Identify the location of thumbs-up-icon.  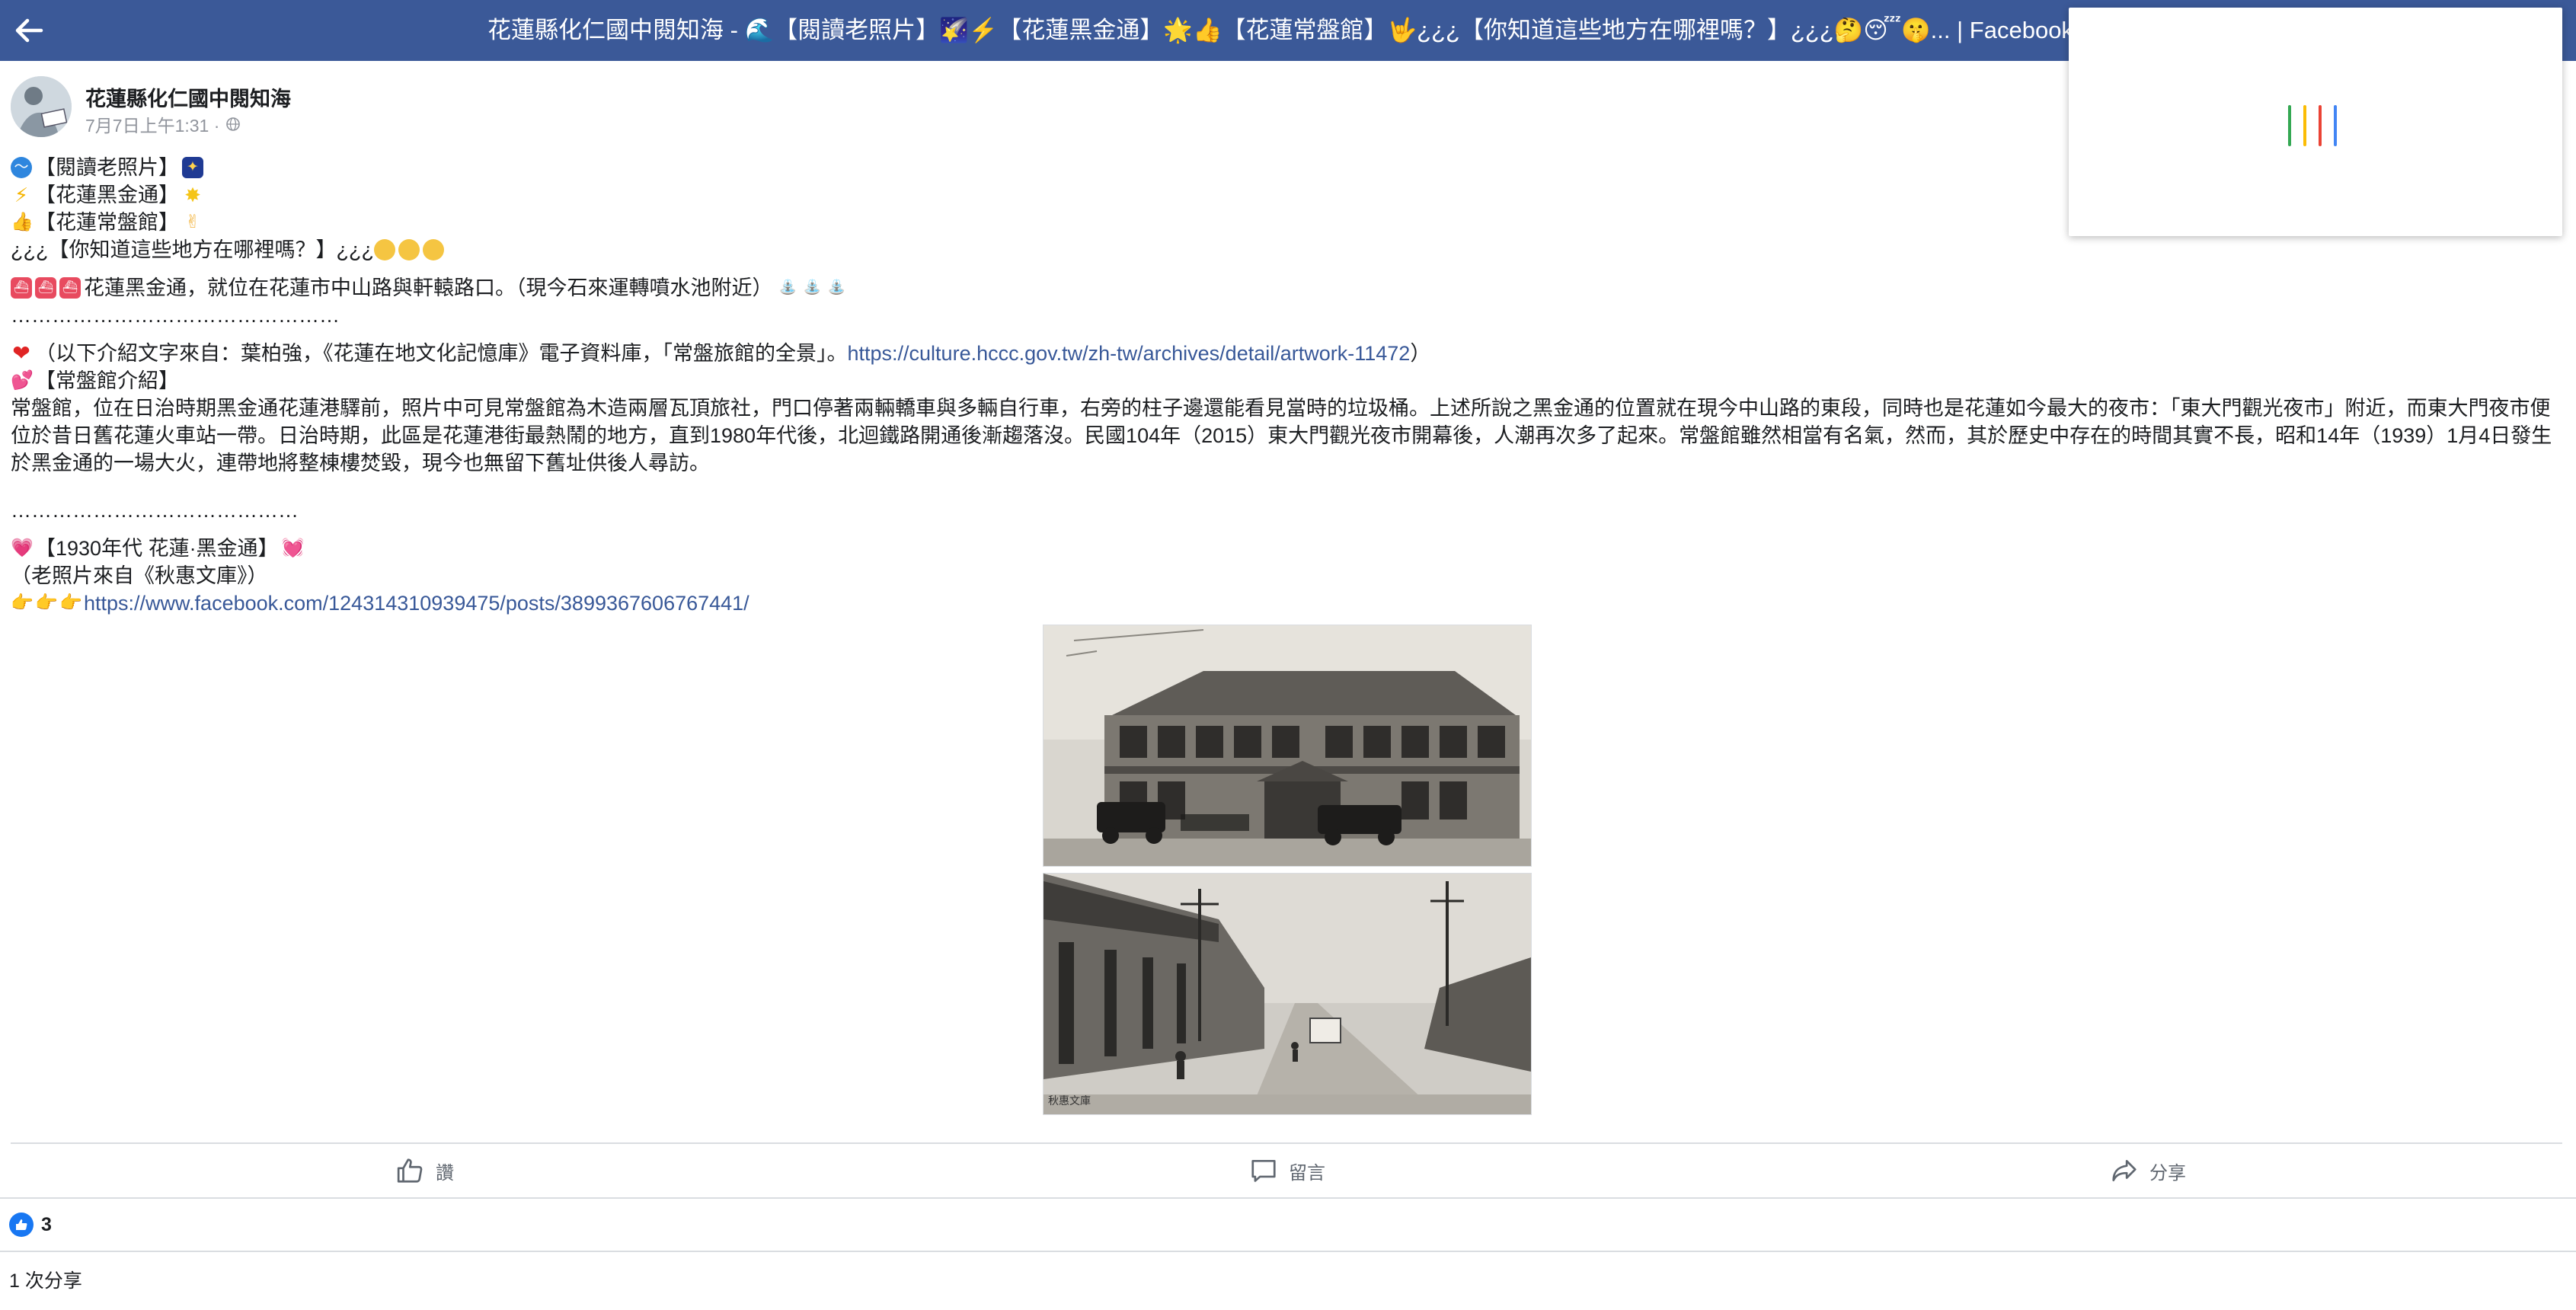
(410, 1170).